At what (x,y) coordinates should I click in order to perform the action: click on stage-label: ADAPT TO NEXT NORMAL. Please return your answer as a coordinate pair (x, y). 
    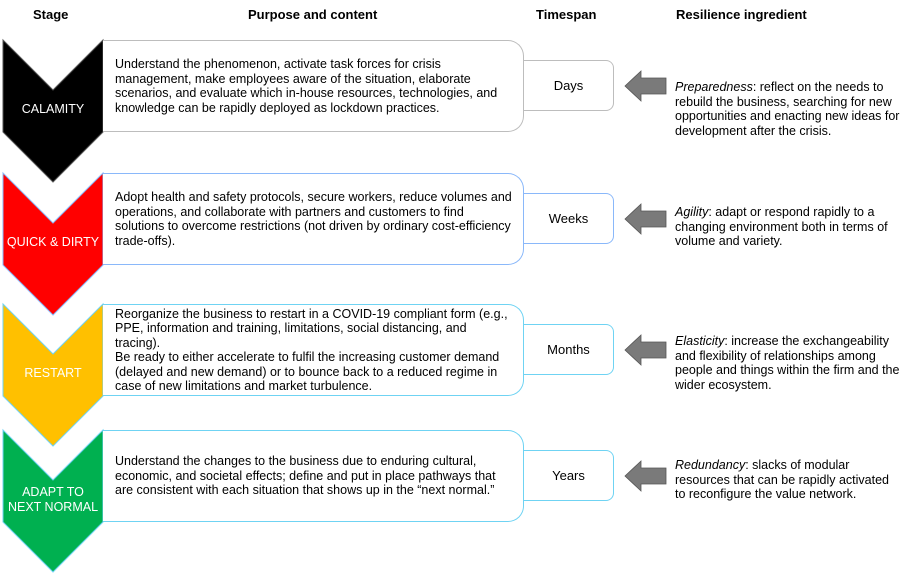
    Looking at the image, I should click on (53, 499).